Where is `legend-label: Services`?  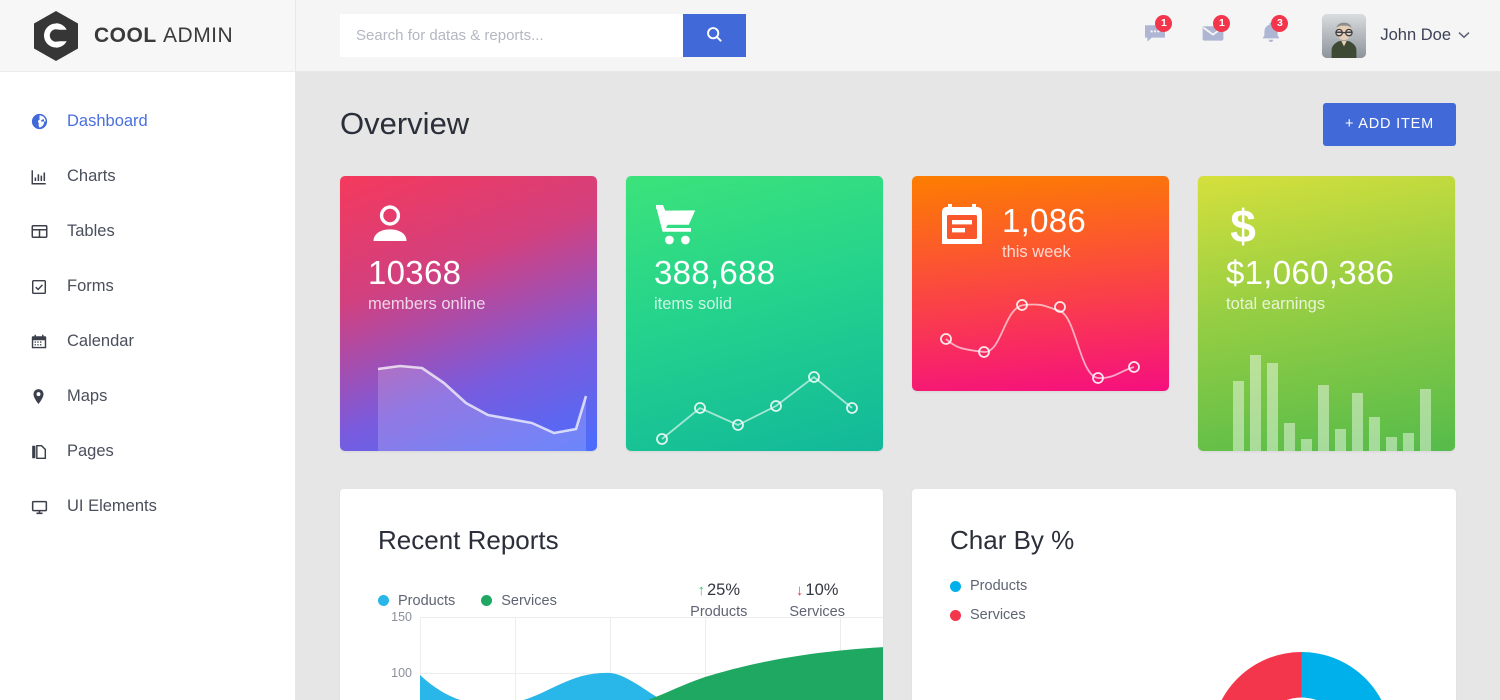 legend-label: Services is located at coordinates (529, 600).